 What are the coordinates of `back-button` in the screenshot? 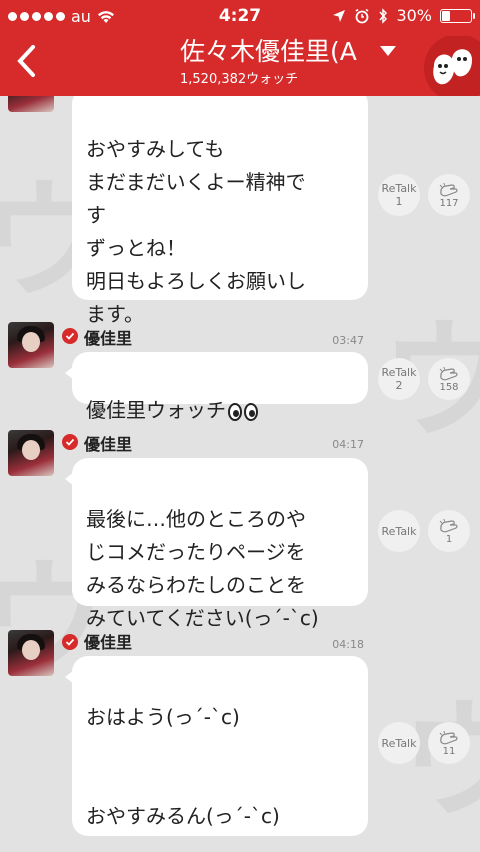 It's located at (26, 61).